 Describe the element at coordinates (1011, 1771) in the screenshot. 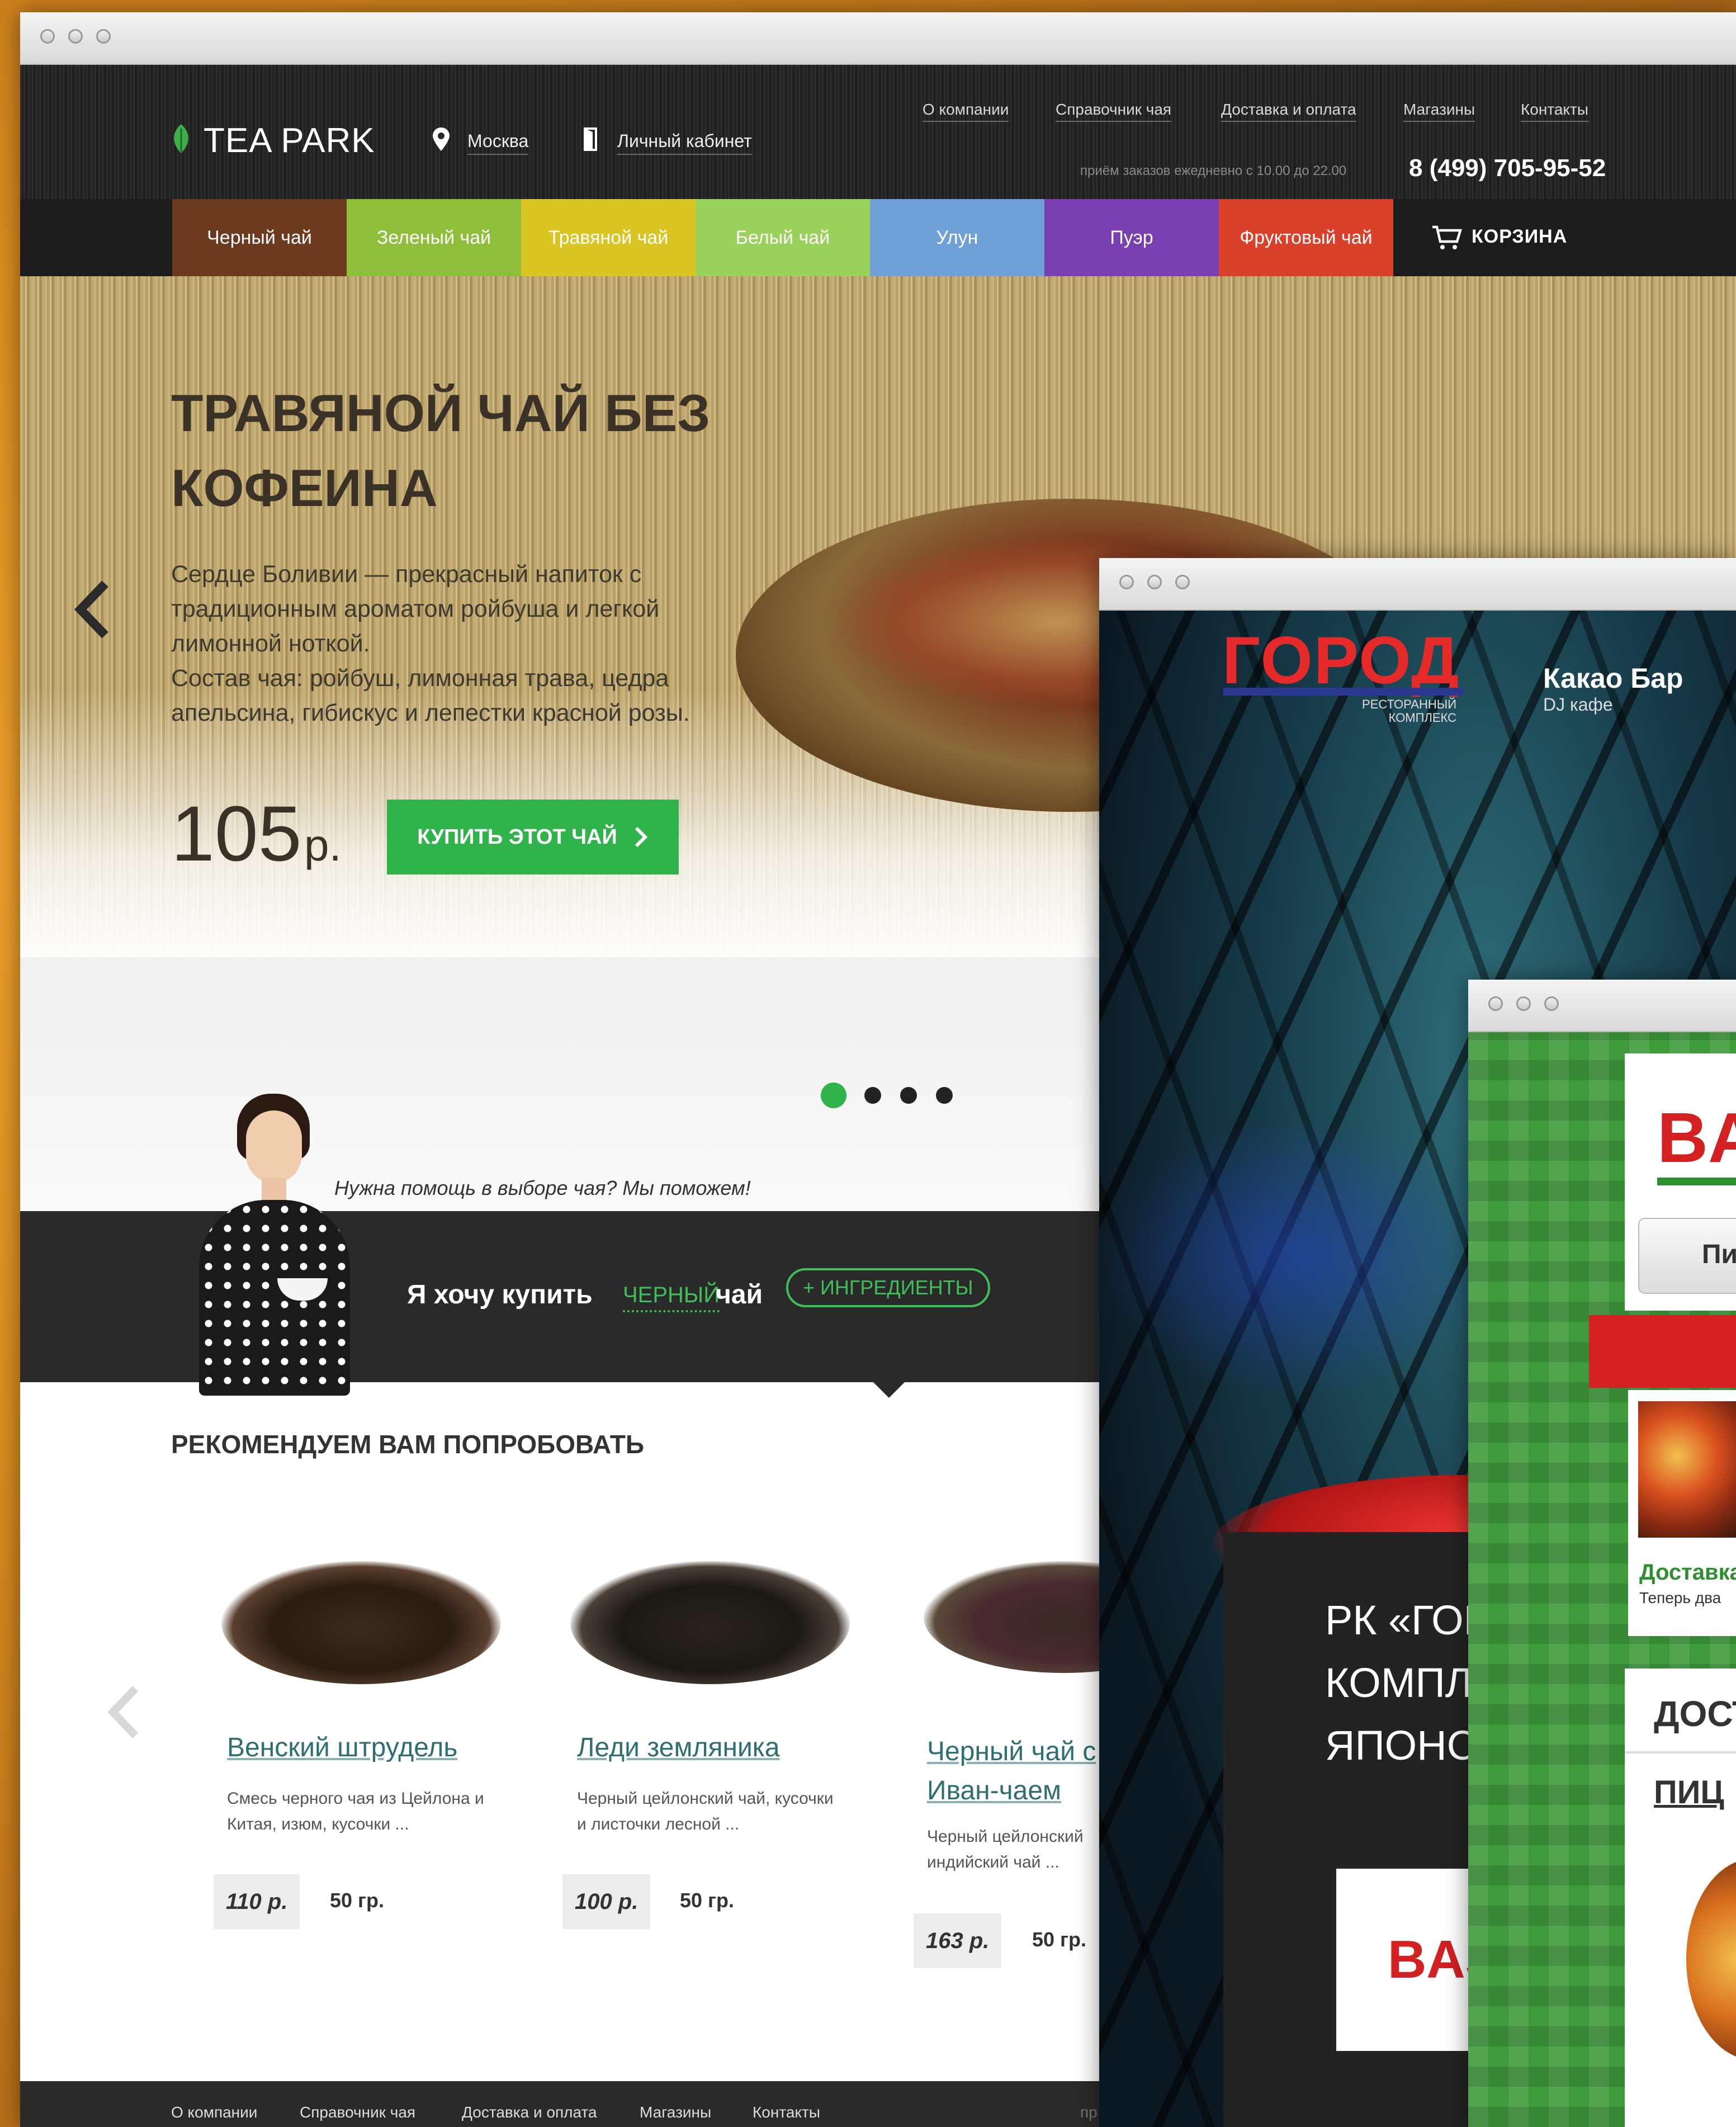

I see `product-name: Черный чай с Иван-чаем` at that location.